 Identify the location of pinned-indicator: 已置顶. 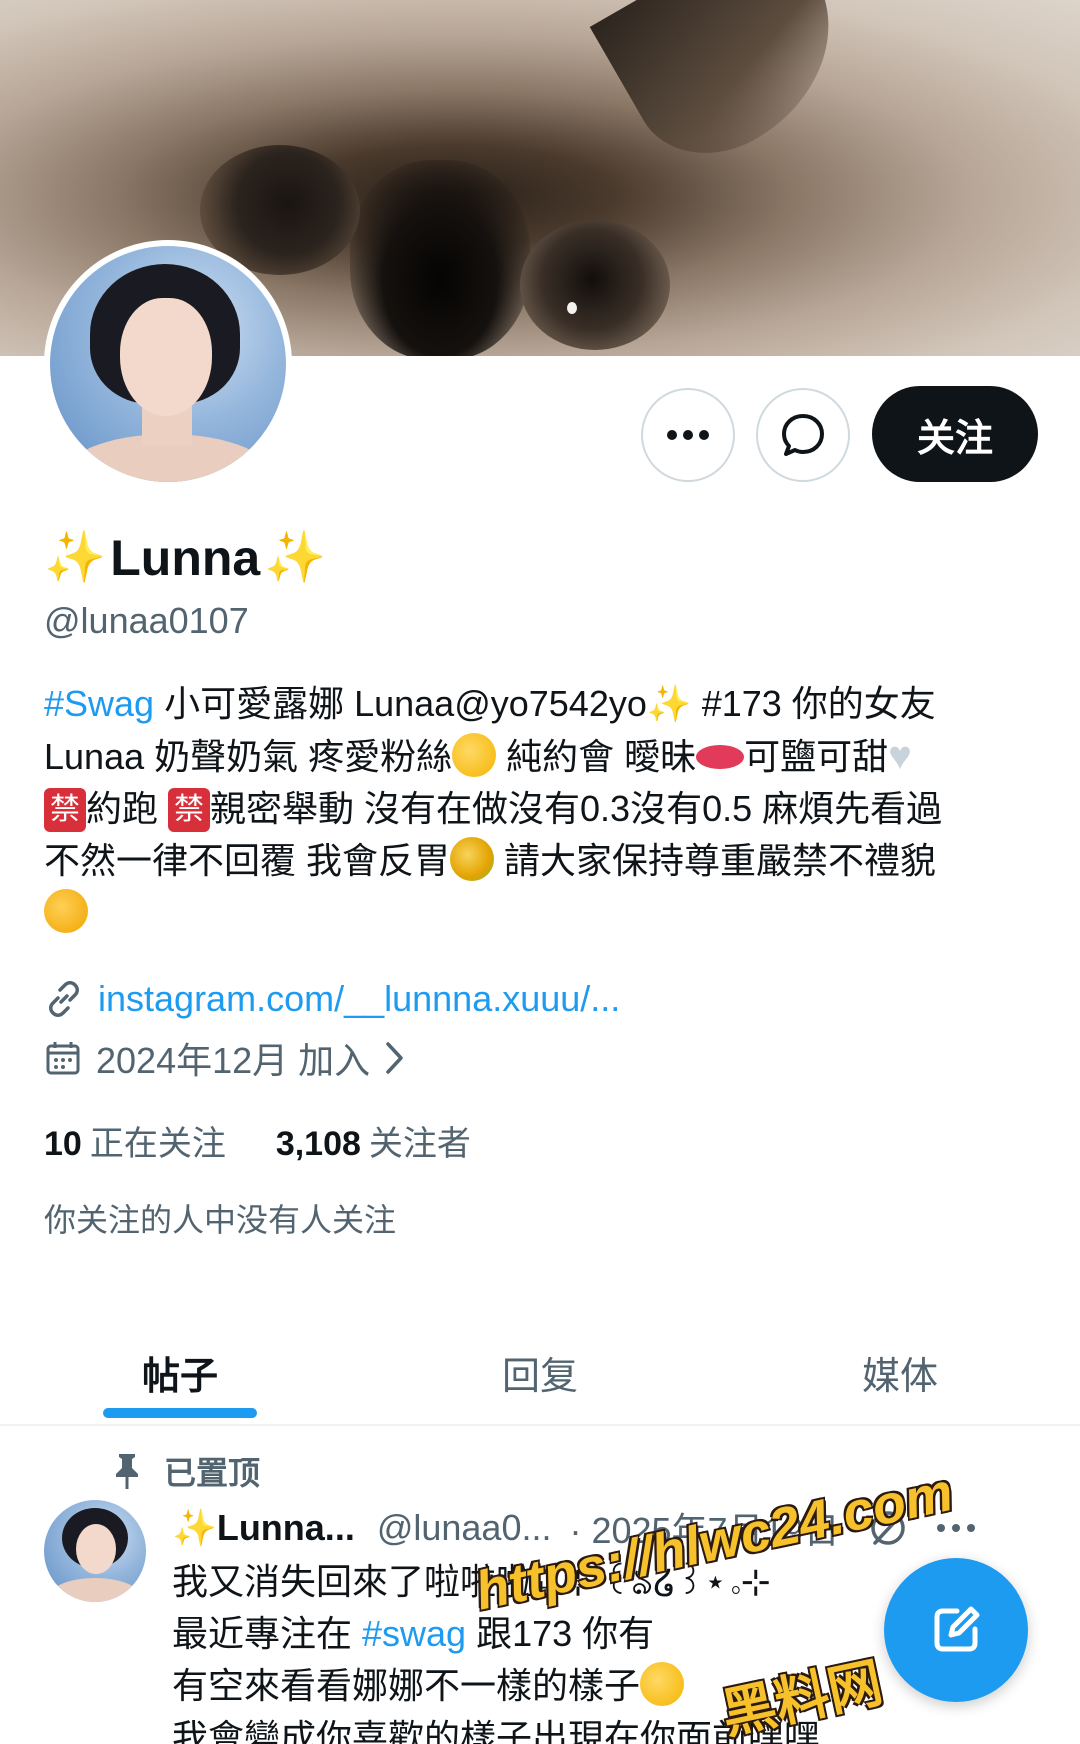
(186, 1471).